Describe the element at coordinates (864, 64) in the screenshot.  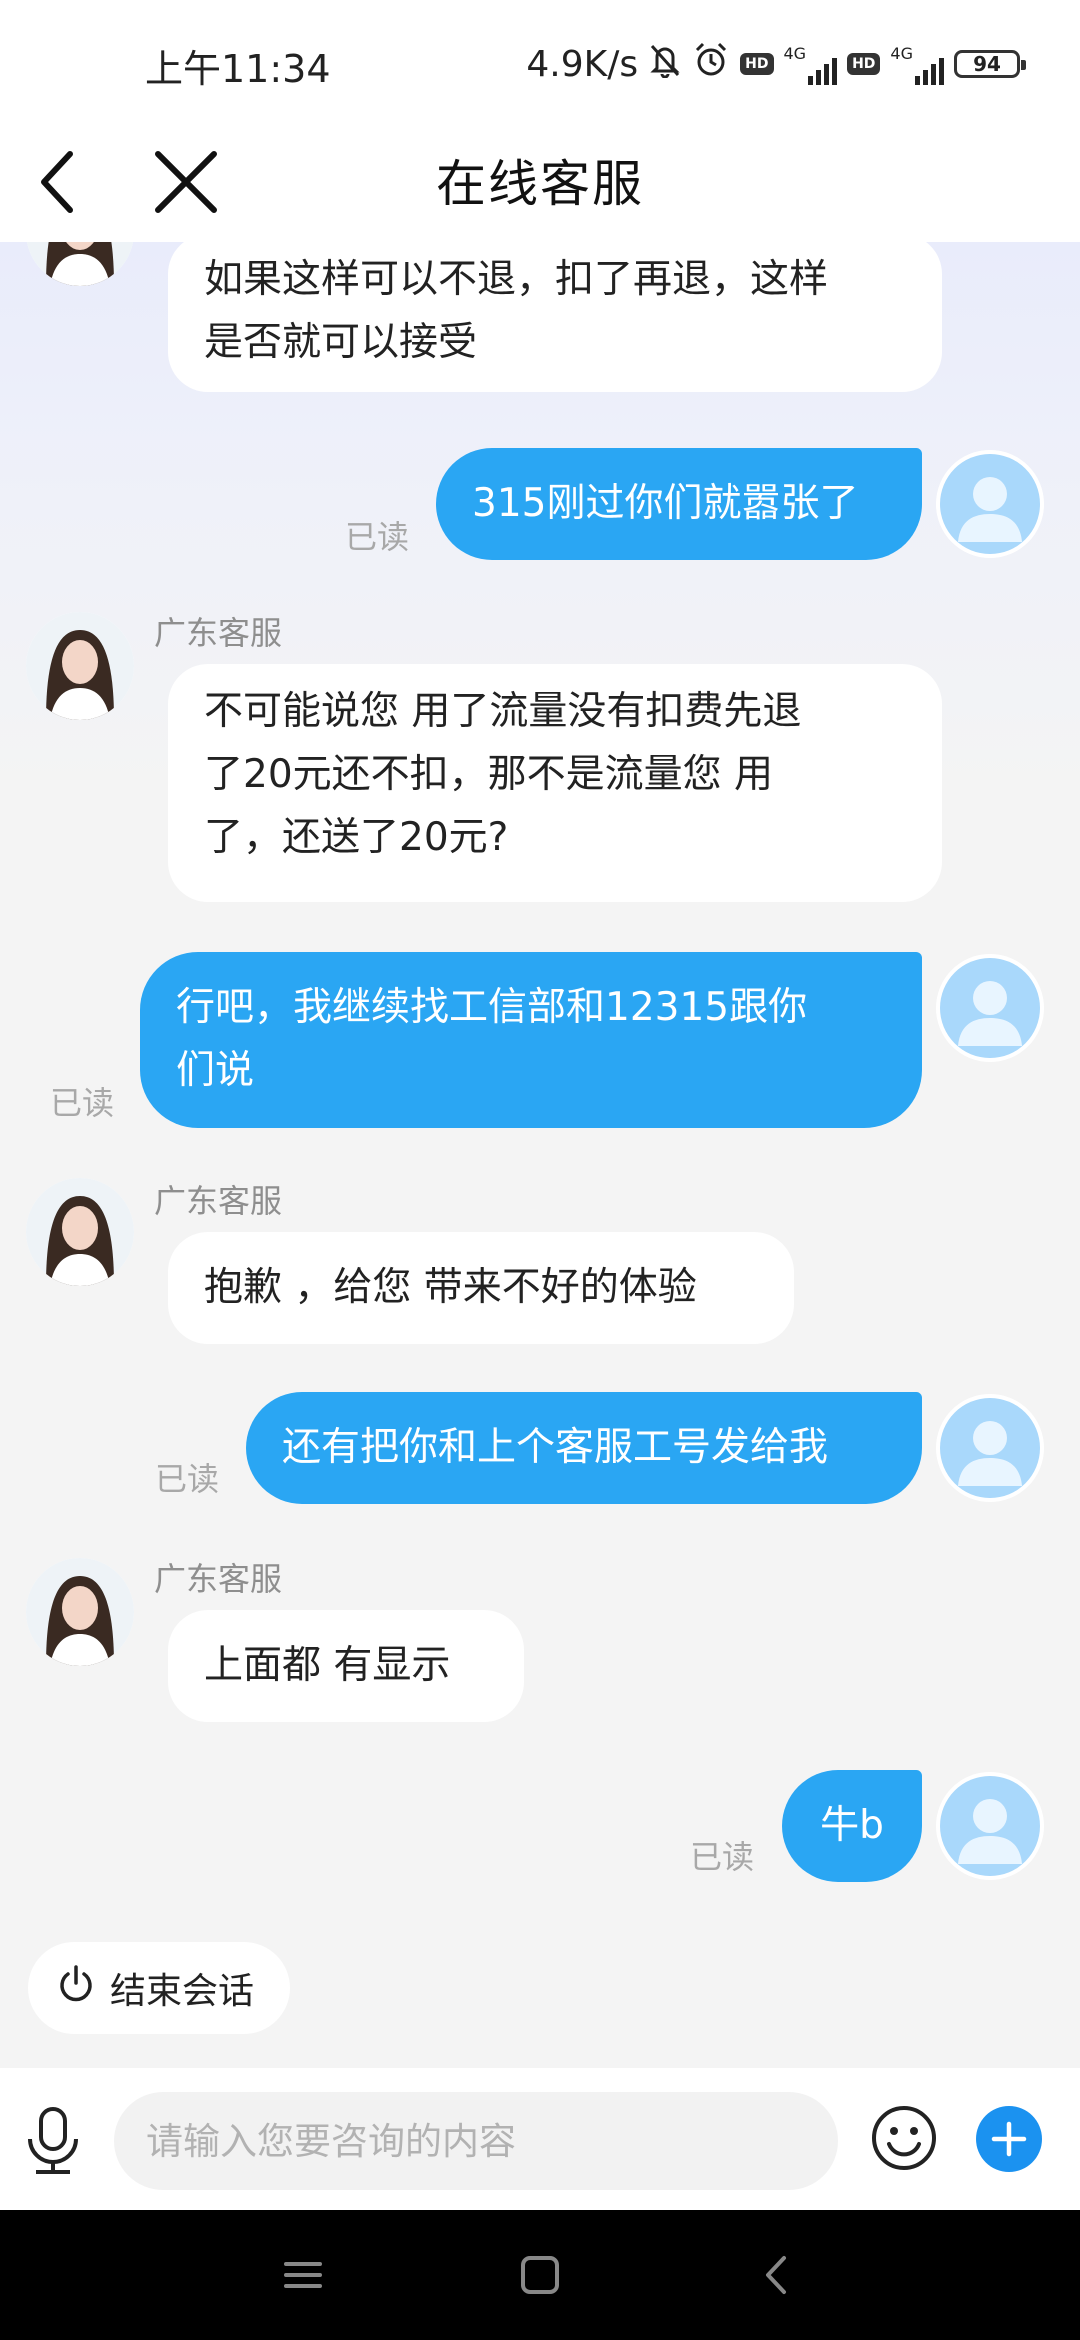
I see `hd-badge-2: HD` at that location.